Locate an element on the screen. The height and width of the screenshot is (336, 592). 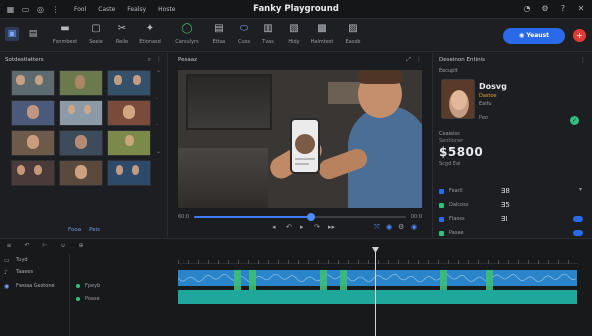
section-label: Ceaieiss is located at coordinates (449, 134).